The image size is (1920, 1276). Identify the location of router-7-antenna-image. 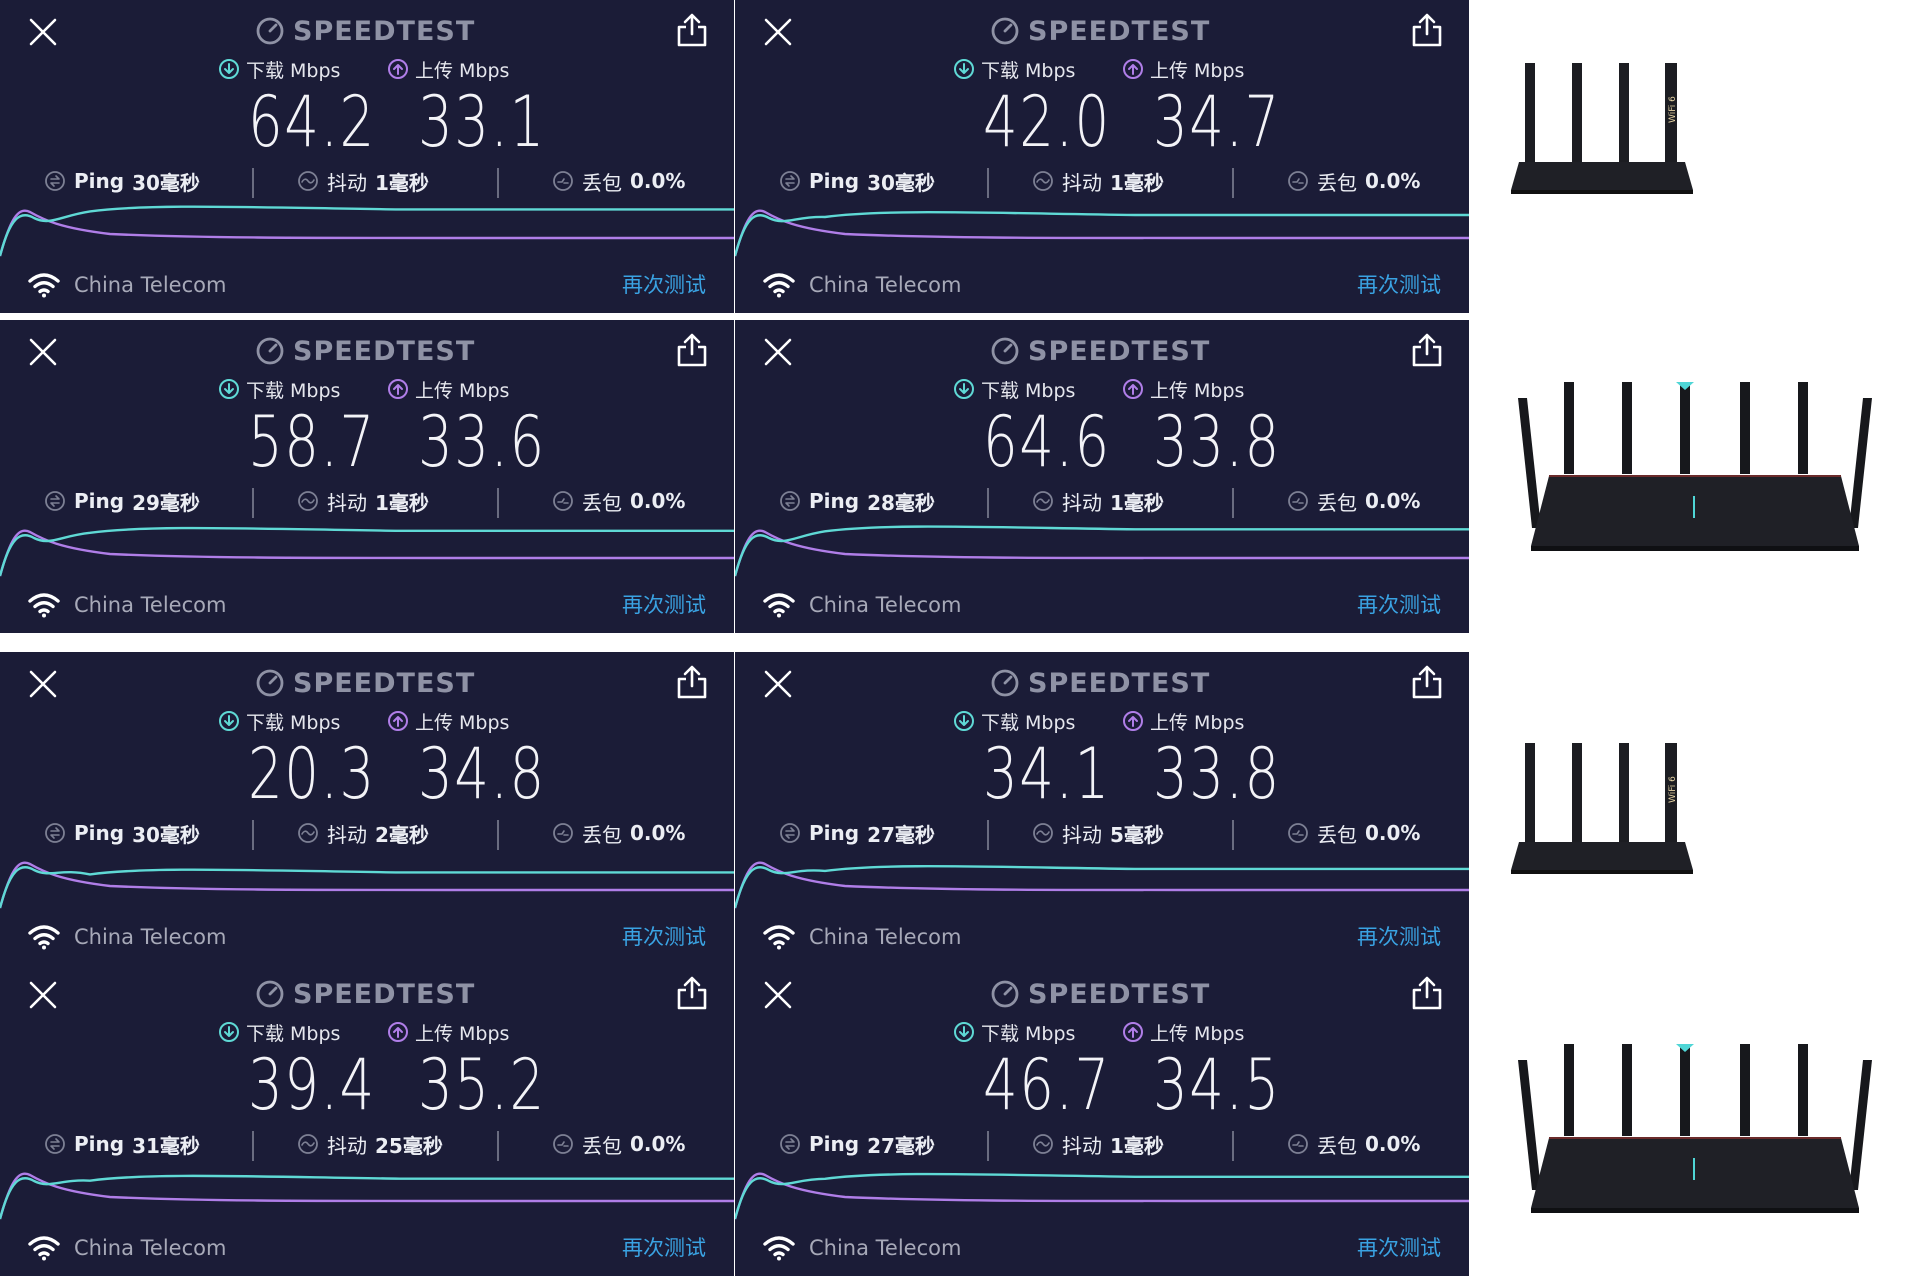
(1695, 1128).